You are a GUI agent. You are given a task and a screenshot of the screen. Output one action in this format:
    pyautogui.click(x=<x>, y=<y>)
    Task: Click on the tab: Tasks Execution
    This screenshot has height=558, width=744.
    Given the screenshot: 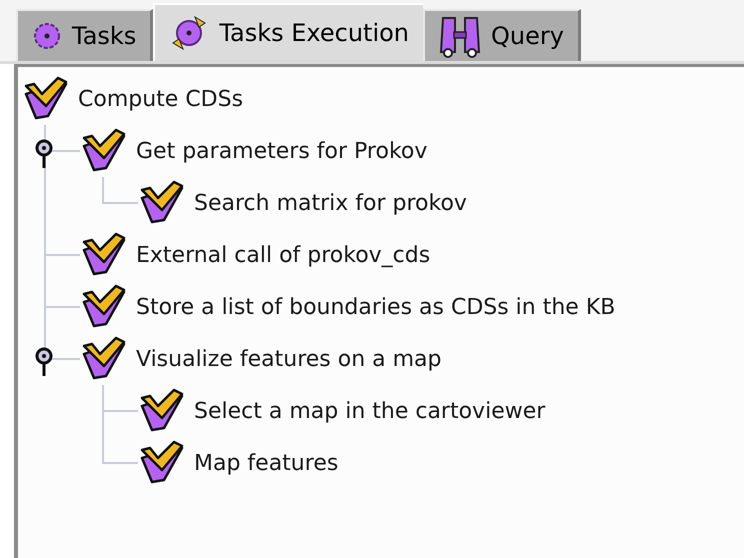 What is the action you would take?
    pyautogui.click(x=288, y=32)
    